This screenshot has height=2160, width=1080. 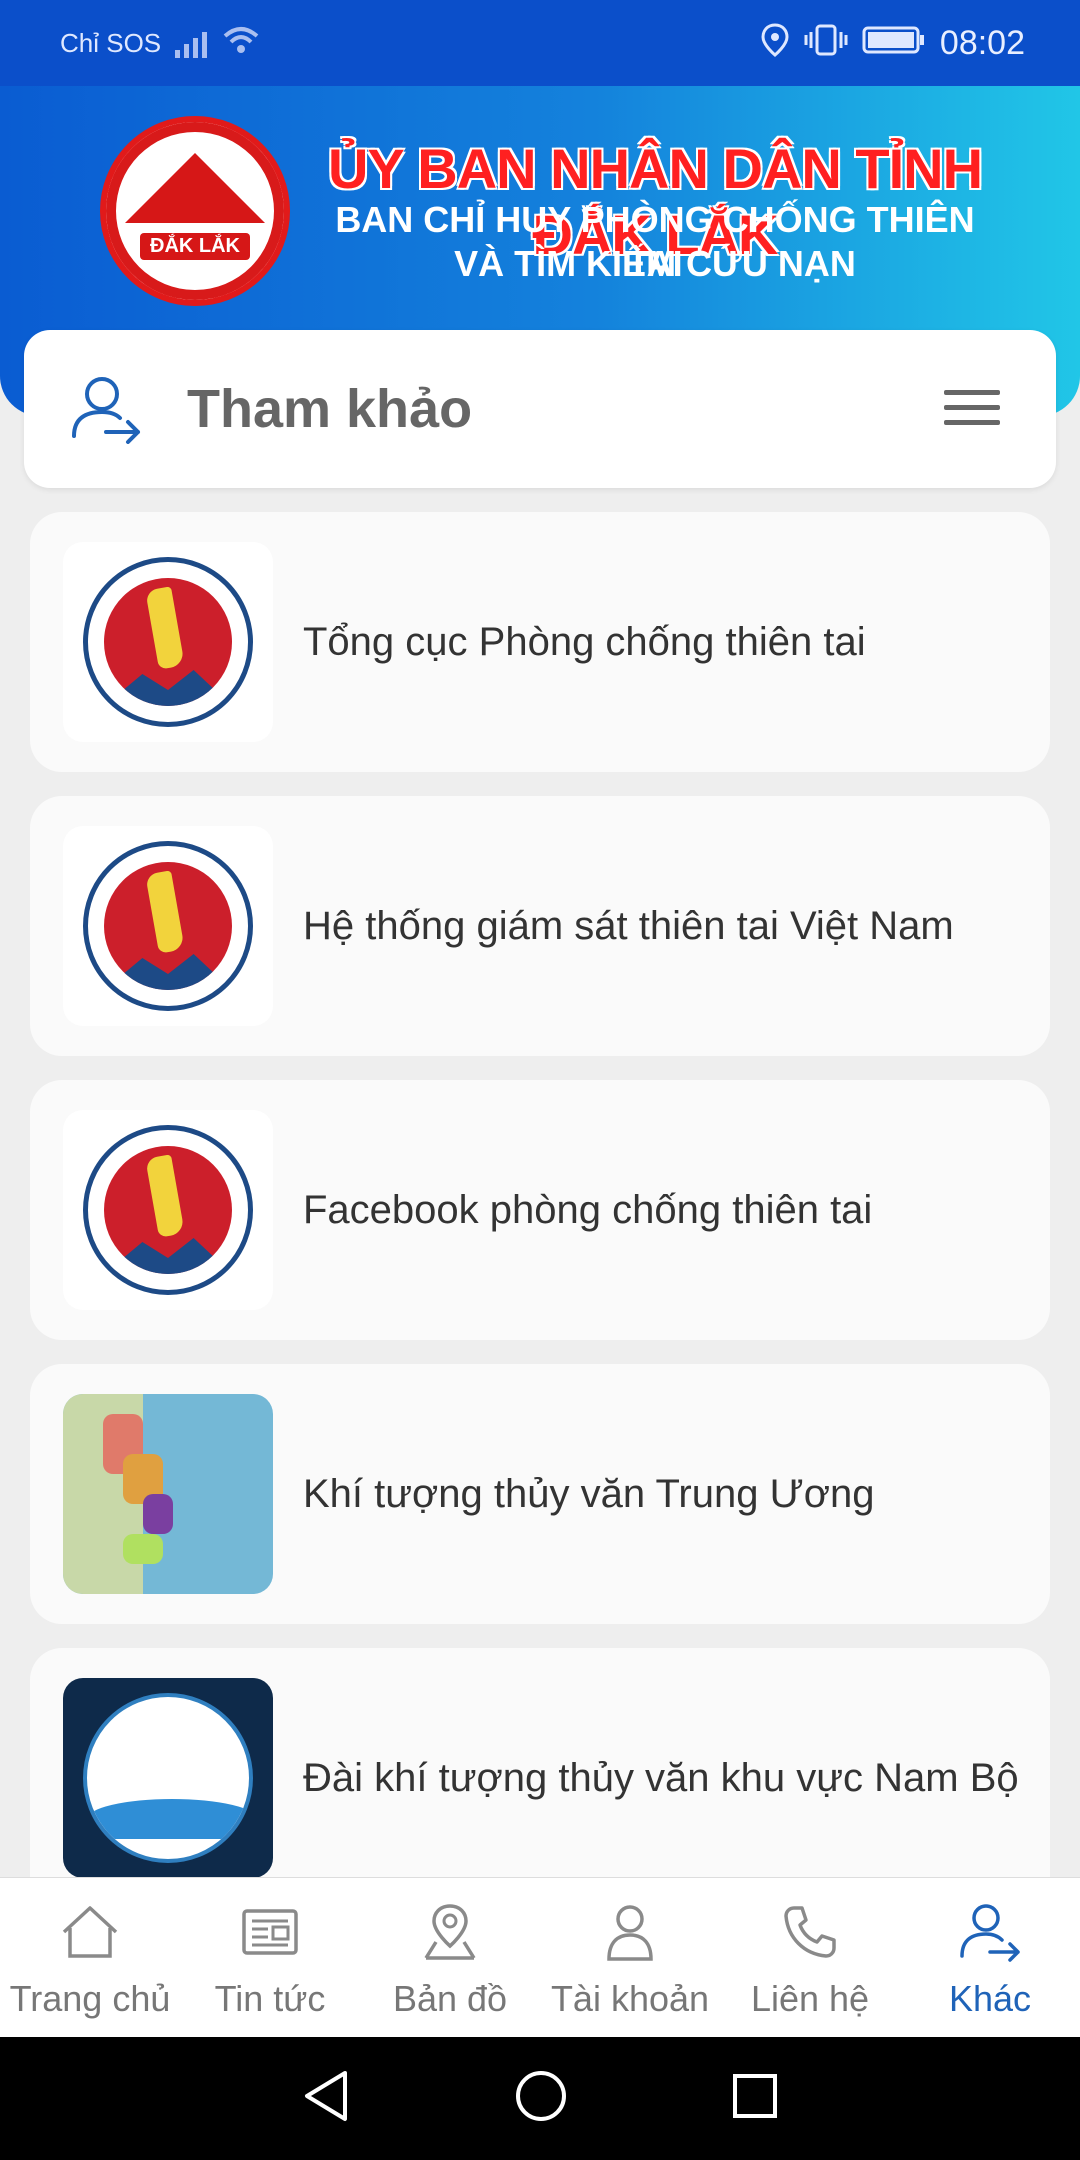 I want to click on location-icon, so click(x=775, y=43).